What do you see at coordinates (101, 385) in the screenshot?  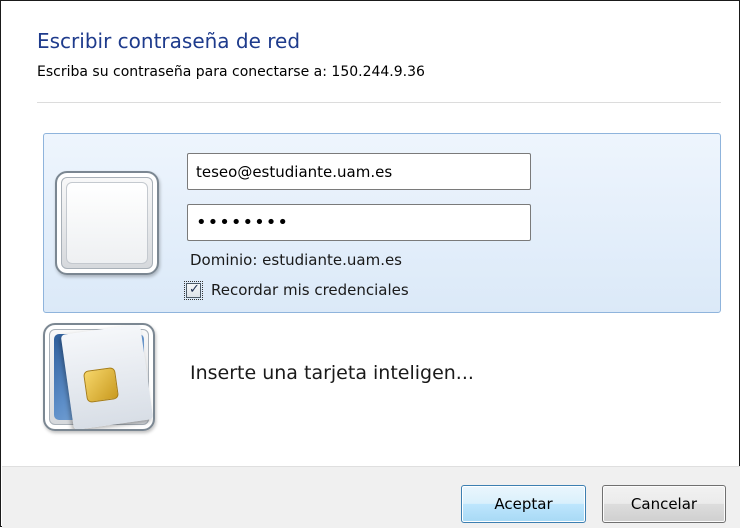 I see `smart-card-chip-icon` at bounding box center [101, 385].